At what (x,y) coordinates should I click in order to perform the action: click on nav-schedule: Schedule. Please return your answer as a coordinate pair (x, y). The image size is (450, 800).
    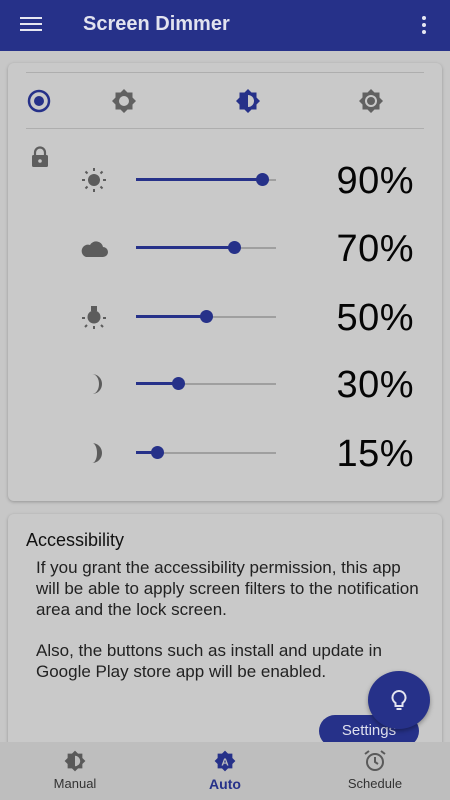
    Looking at the image, I should click on (375, 771).